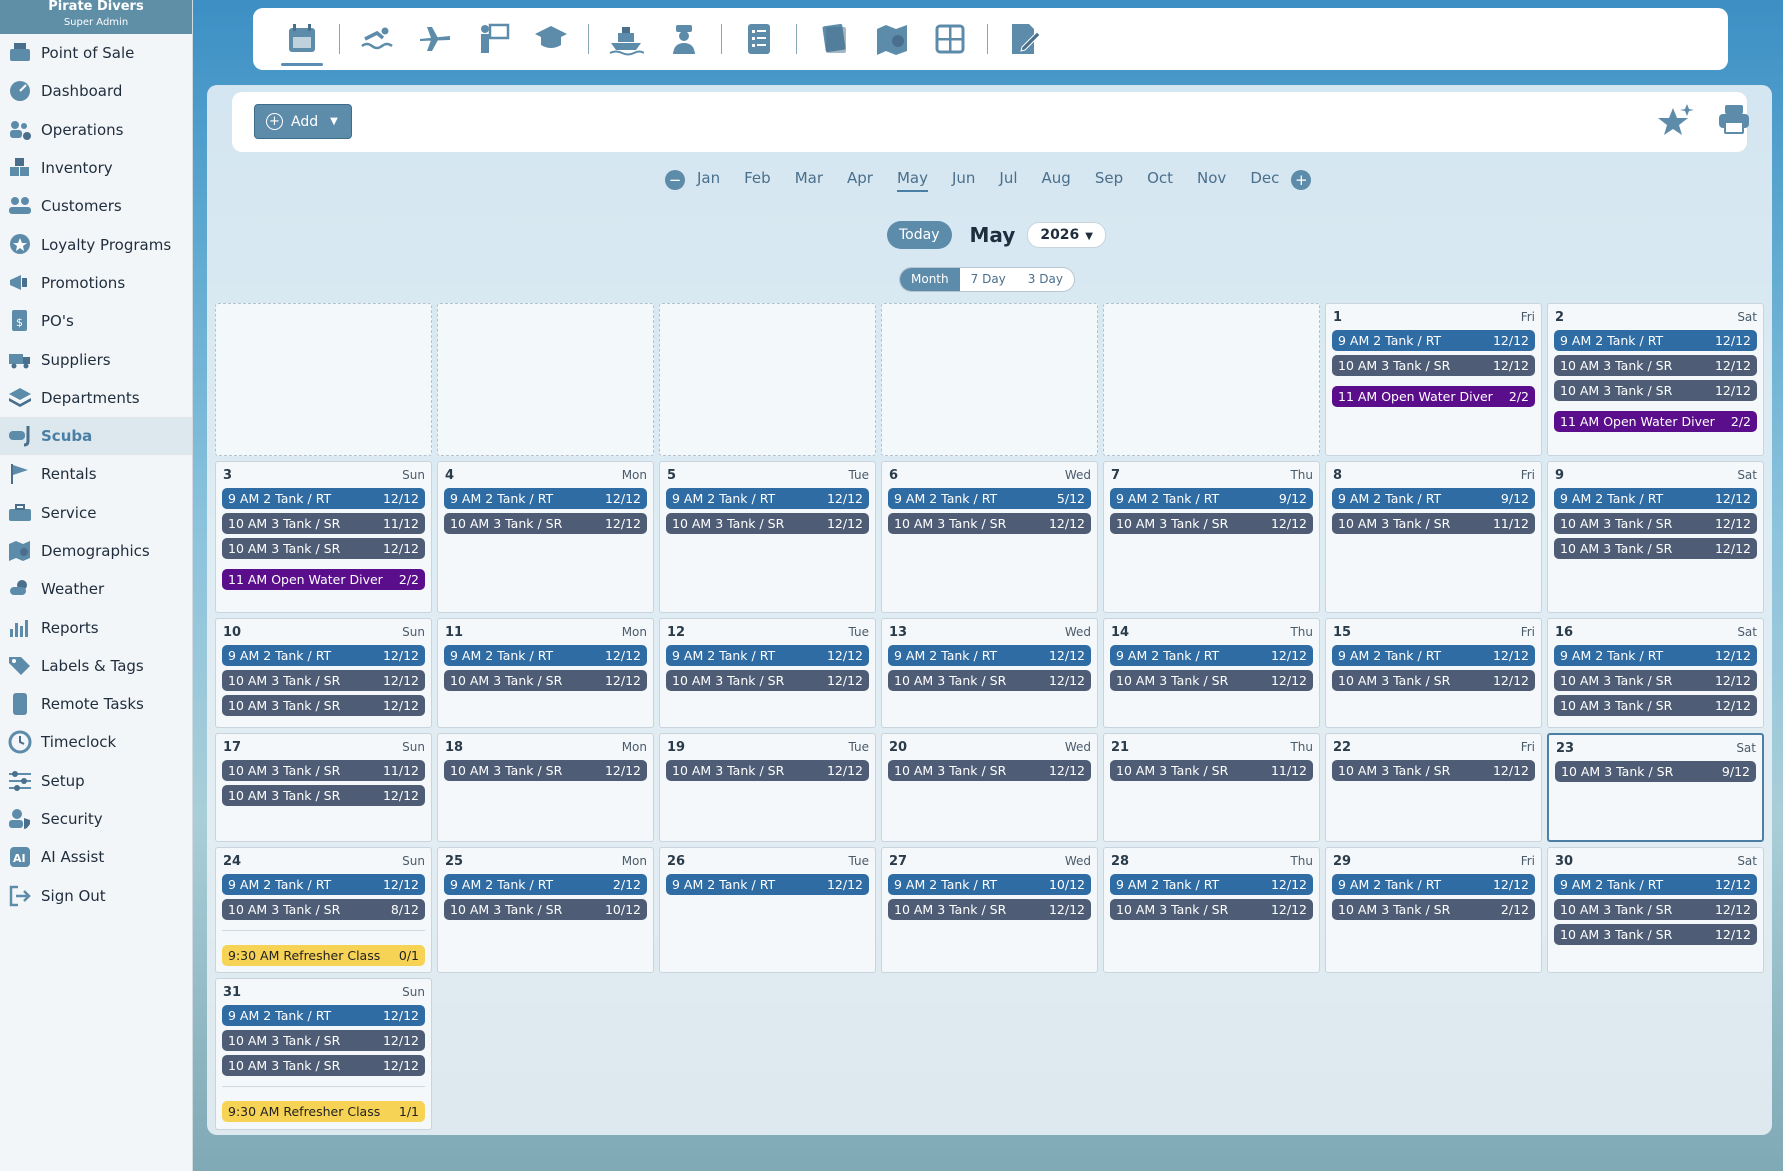 The height and width of the screenshot is (1171, 1783). What do you see at coordinates (323, 955) in the screenshot?
I see `calendar-event: 9:30 AM Refresher Class 0/1` at bounding box center [323, 955].